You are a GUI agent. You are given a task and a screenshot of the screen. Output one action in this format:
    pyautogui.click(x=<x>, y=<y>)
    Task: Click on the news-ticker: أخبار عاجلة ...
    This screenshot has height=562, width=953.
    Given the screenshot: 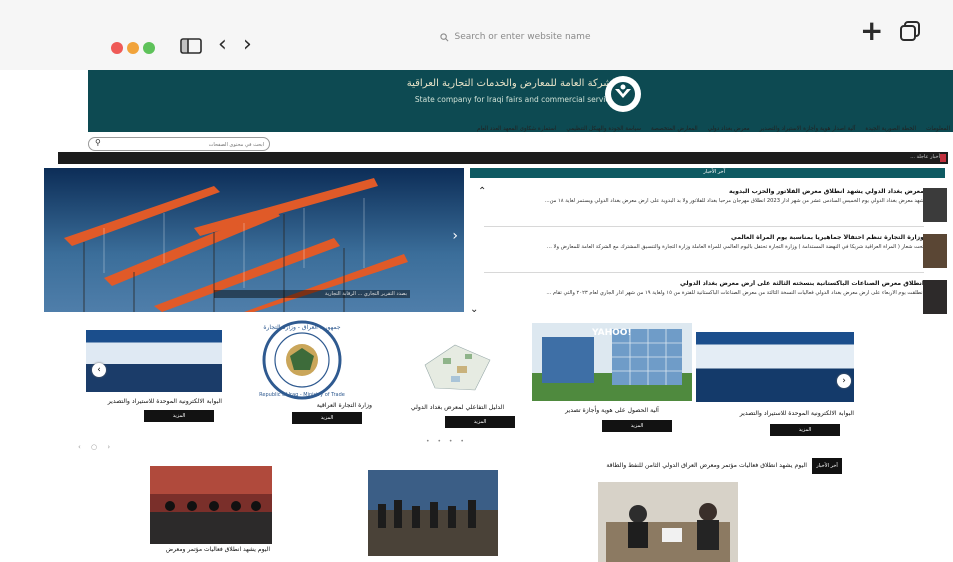 What is the action you would take?
    pyautogui.click(x=503, y=158)
    